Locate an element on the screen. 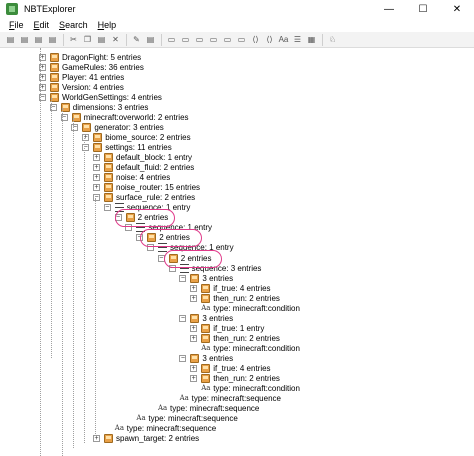  cut-icon: ✂ is located at coordinates (73, 40).